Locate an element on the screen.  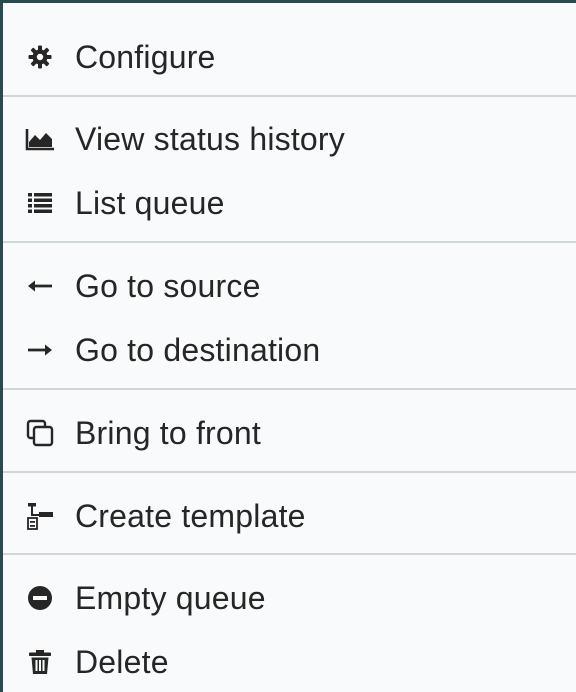
menu-item-bring-to-front: Bring to front is located at coordinates (289, 433).